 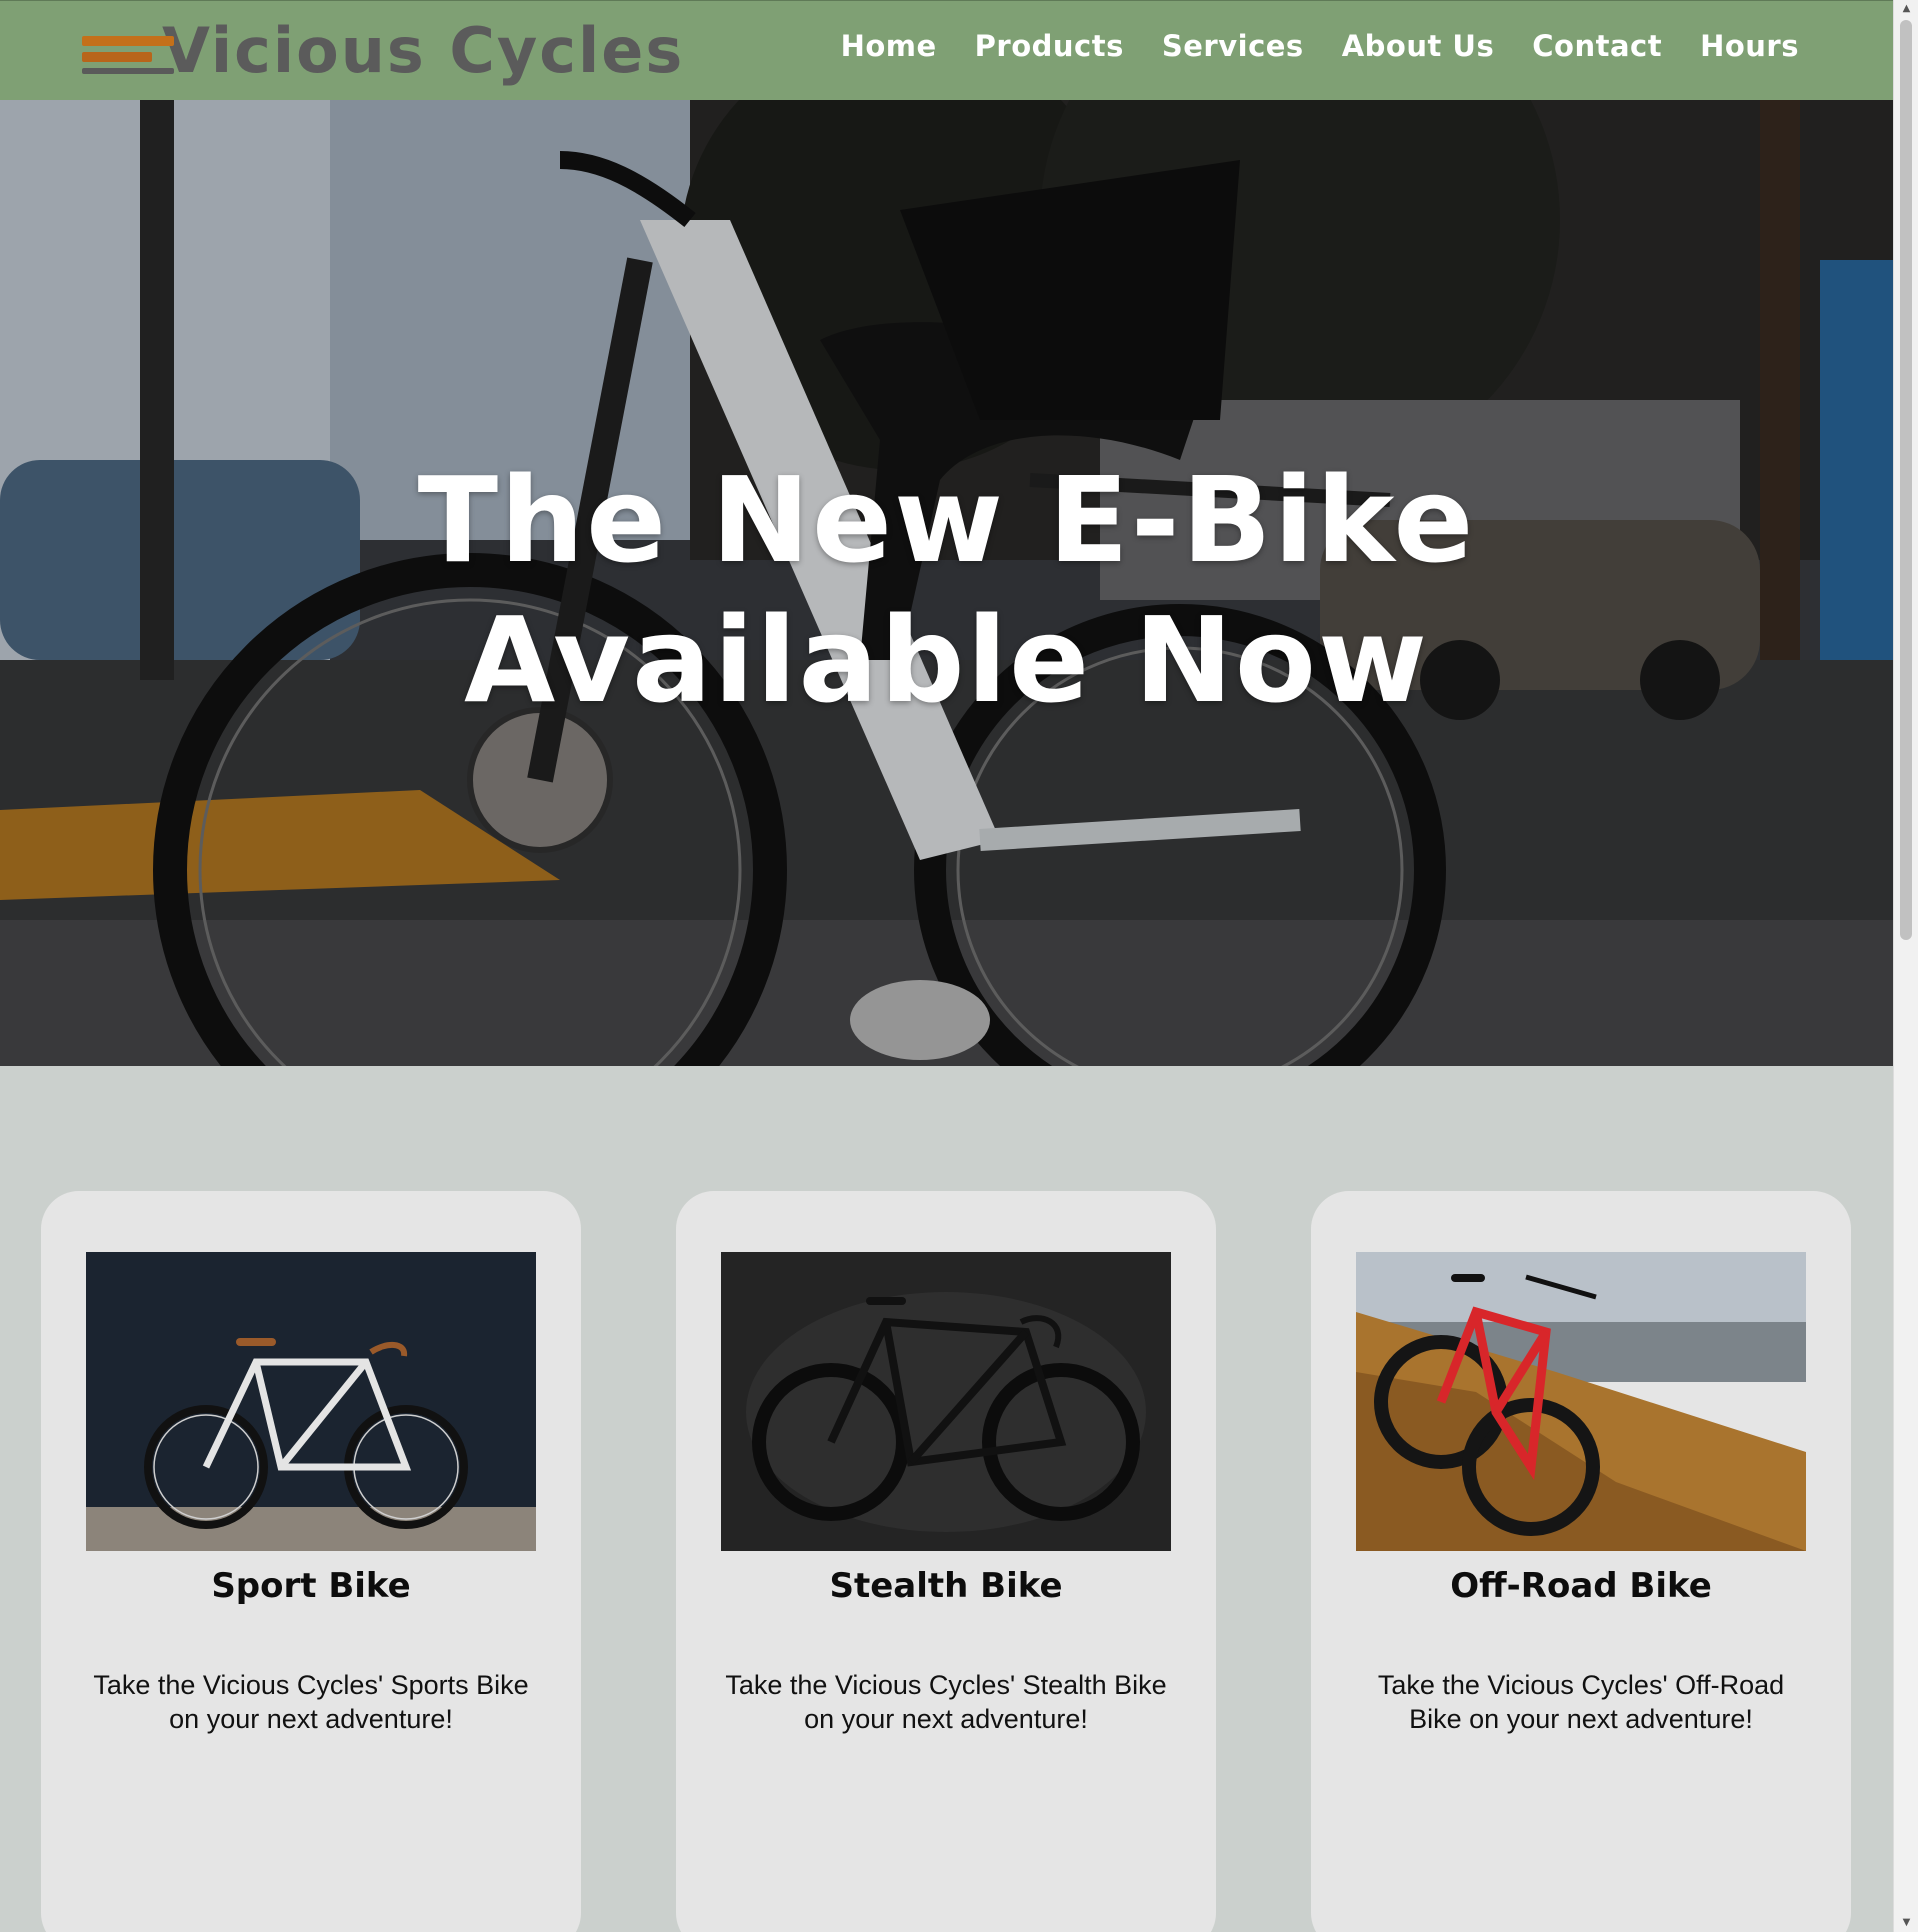 What do you see at coordinates (311, 1586) in the screenshot?
I see `product-title: Sport Bike` at bounding box center [311, 1586].